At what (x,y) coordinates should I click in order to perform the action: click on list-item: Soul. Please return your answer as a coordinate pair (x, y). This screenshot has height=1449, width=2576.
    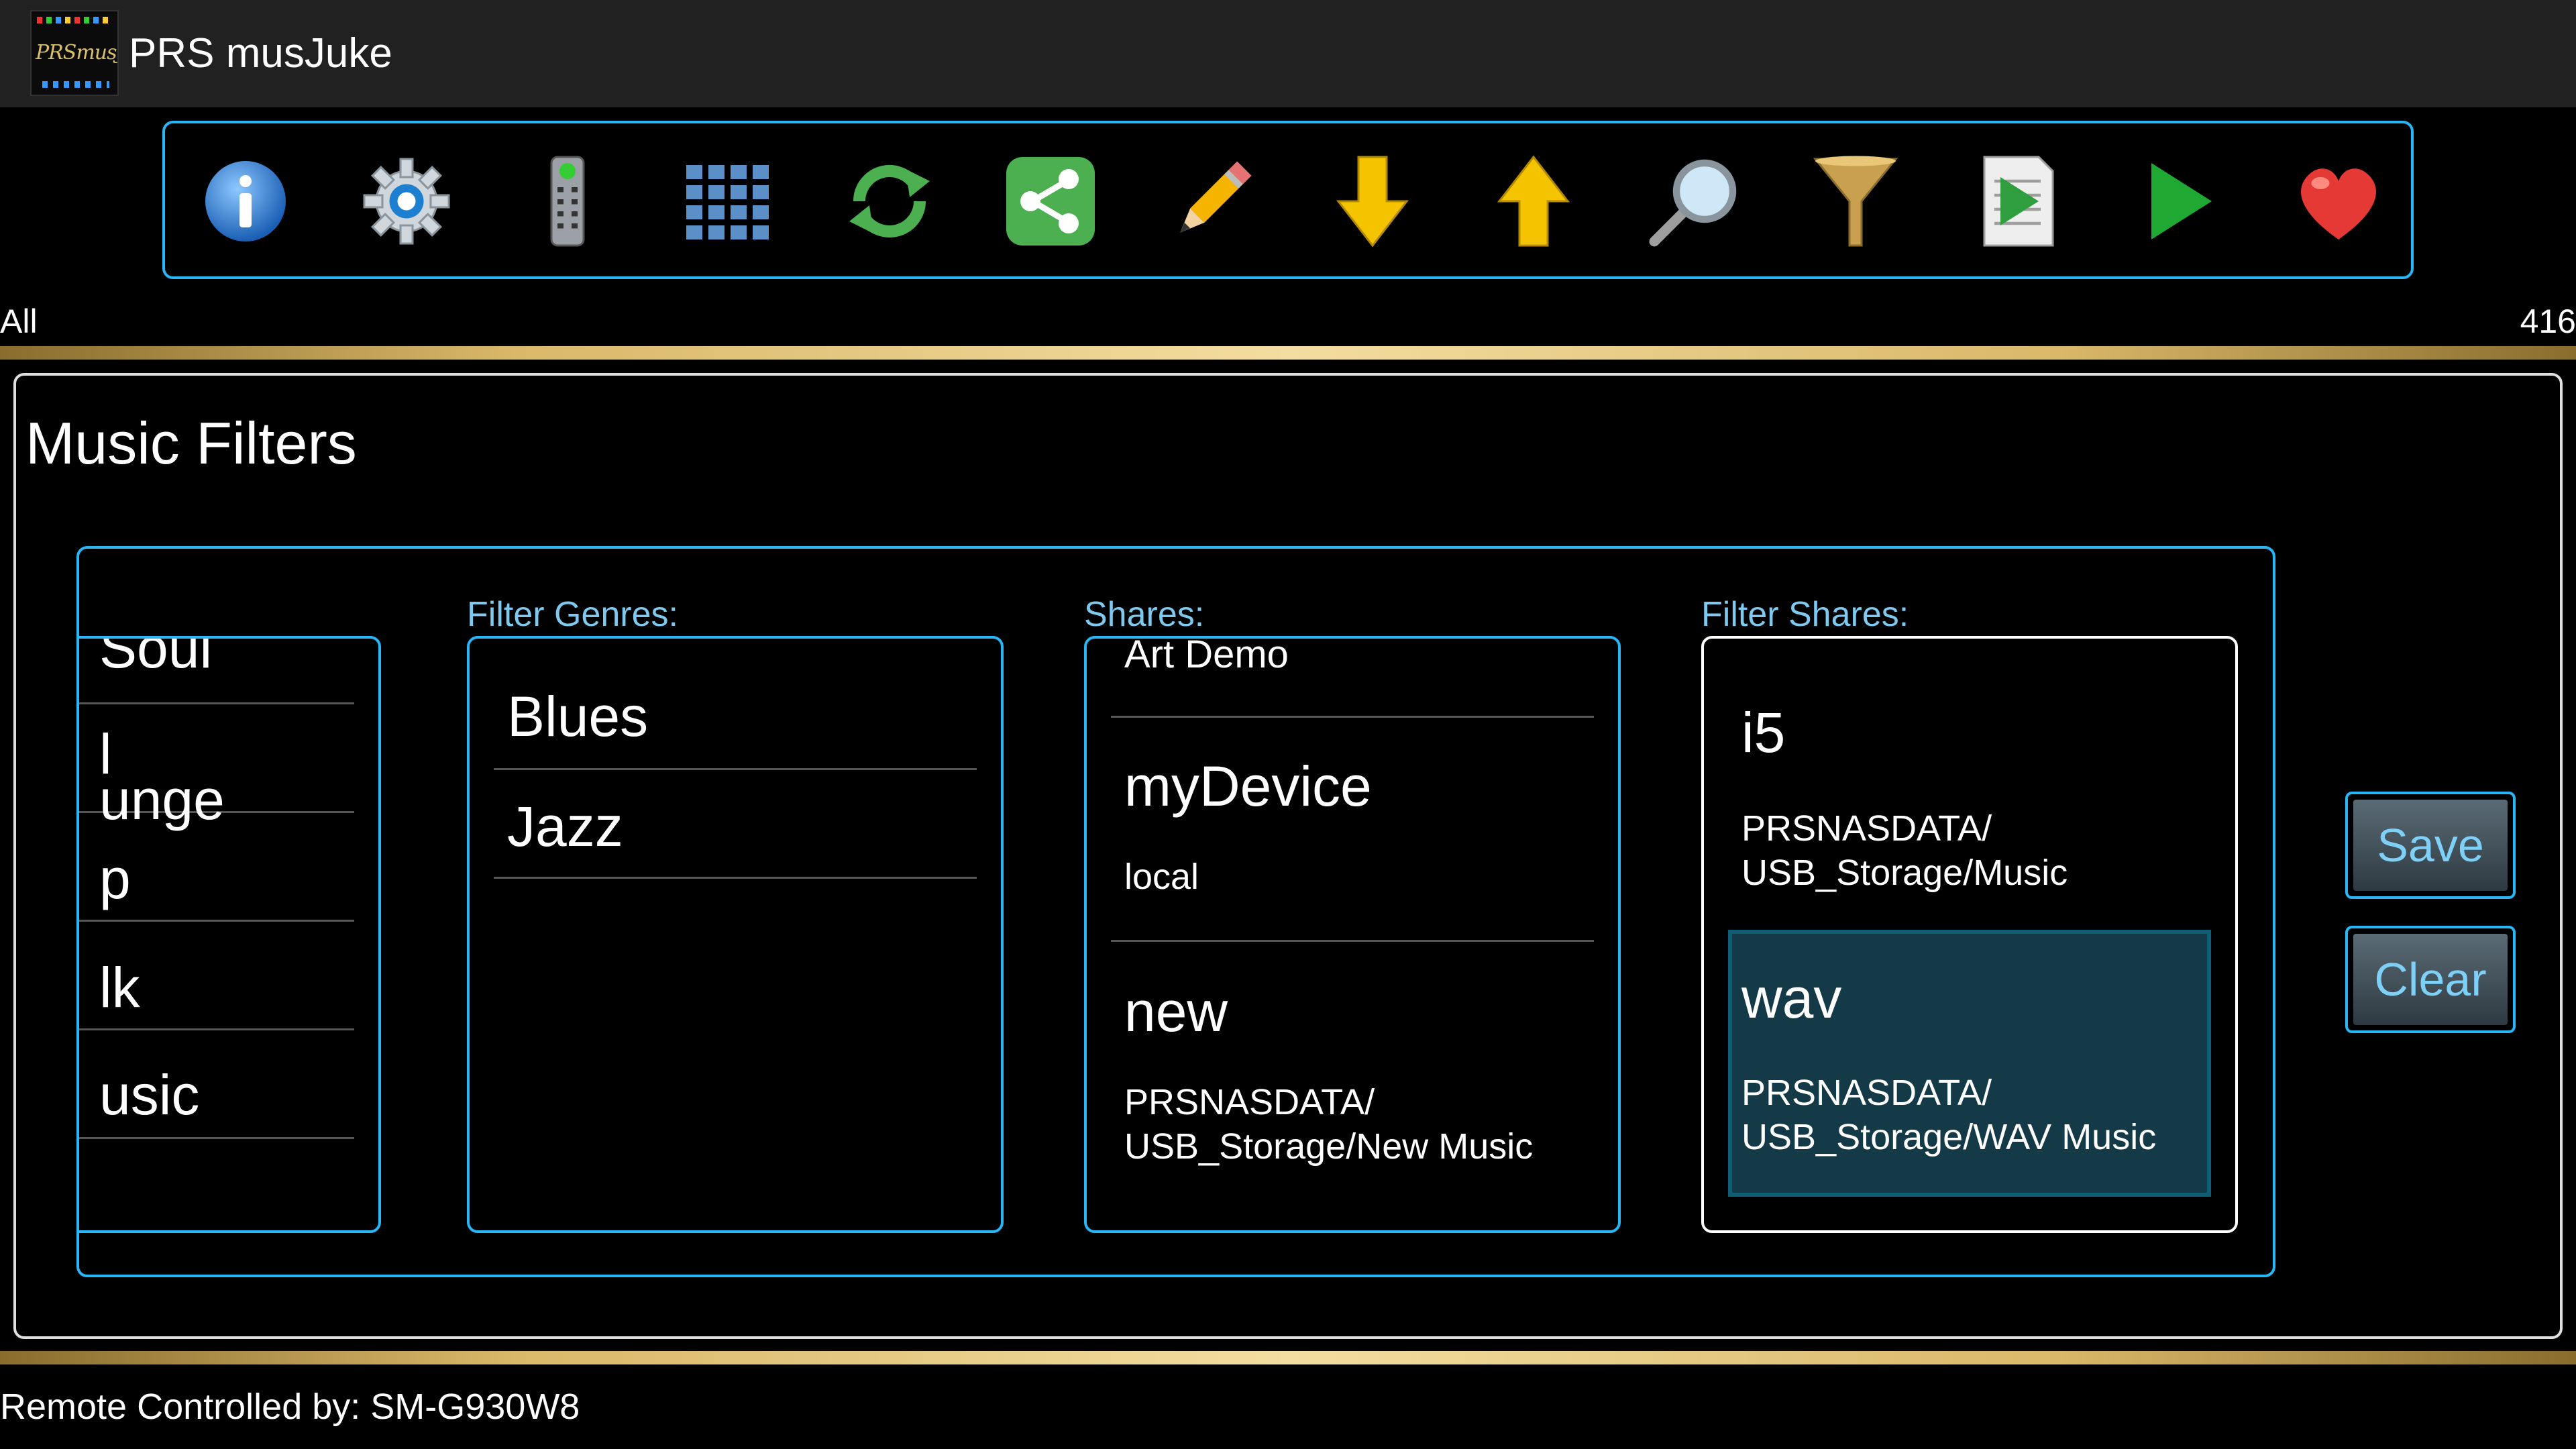
    Looking at the image, I should click on (216, 671).